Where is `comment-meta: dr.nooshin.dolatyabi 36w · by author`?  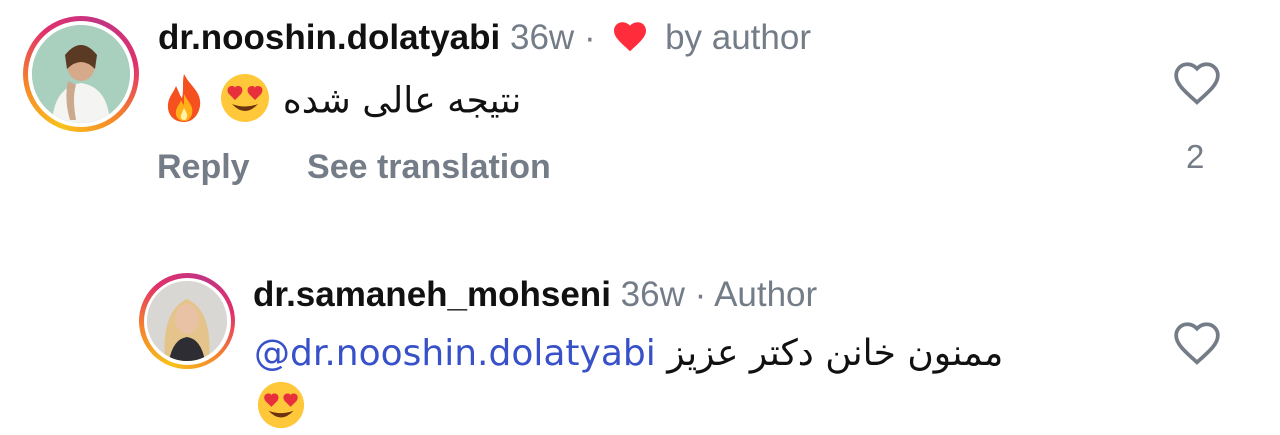
comment-meta: dr.nooshin.dolatyabi 36w · by author is located at coordinates (484, 39).